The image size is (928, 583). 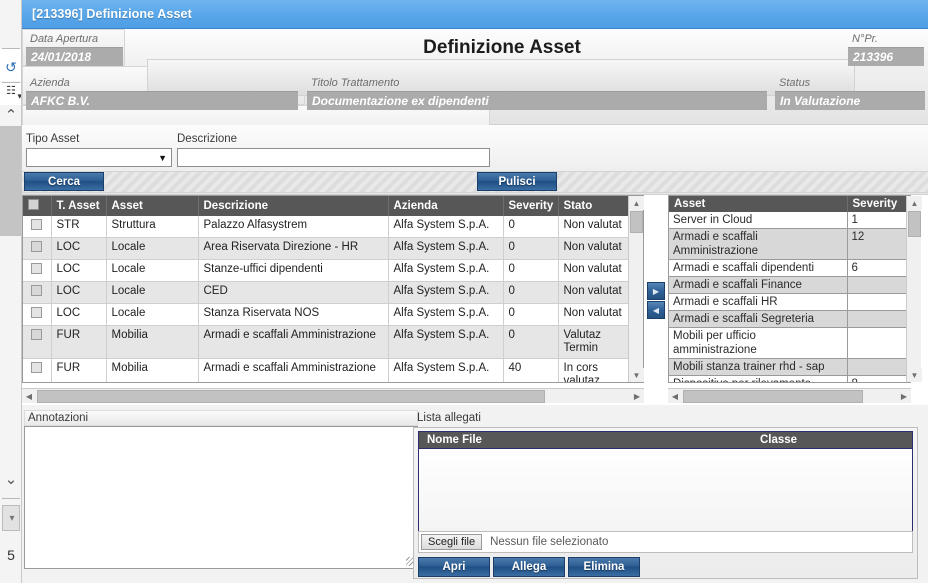 I want to click on col-azienda: Azienda, so click(x=446, y=206).